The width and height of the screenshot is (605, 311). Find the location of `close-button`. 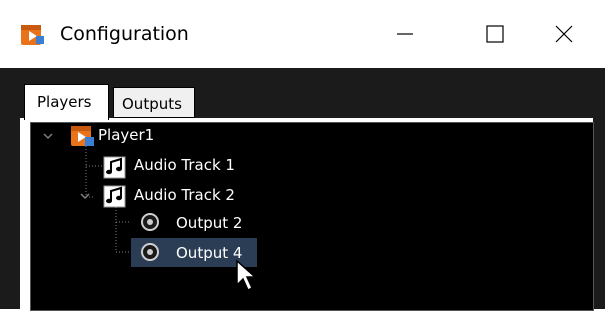

close-button is located at coordinates (563, 34).